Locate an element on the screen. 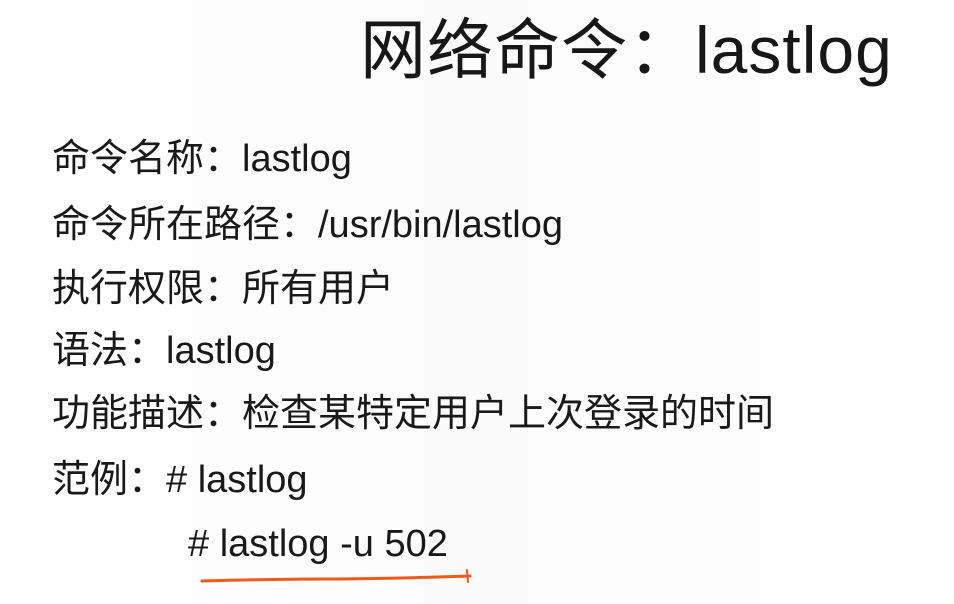 The width and height of the screenshot is (954, 604). syntax-line: 语法：lastlog is located at coordinates (164, 351).